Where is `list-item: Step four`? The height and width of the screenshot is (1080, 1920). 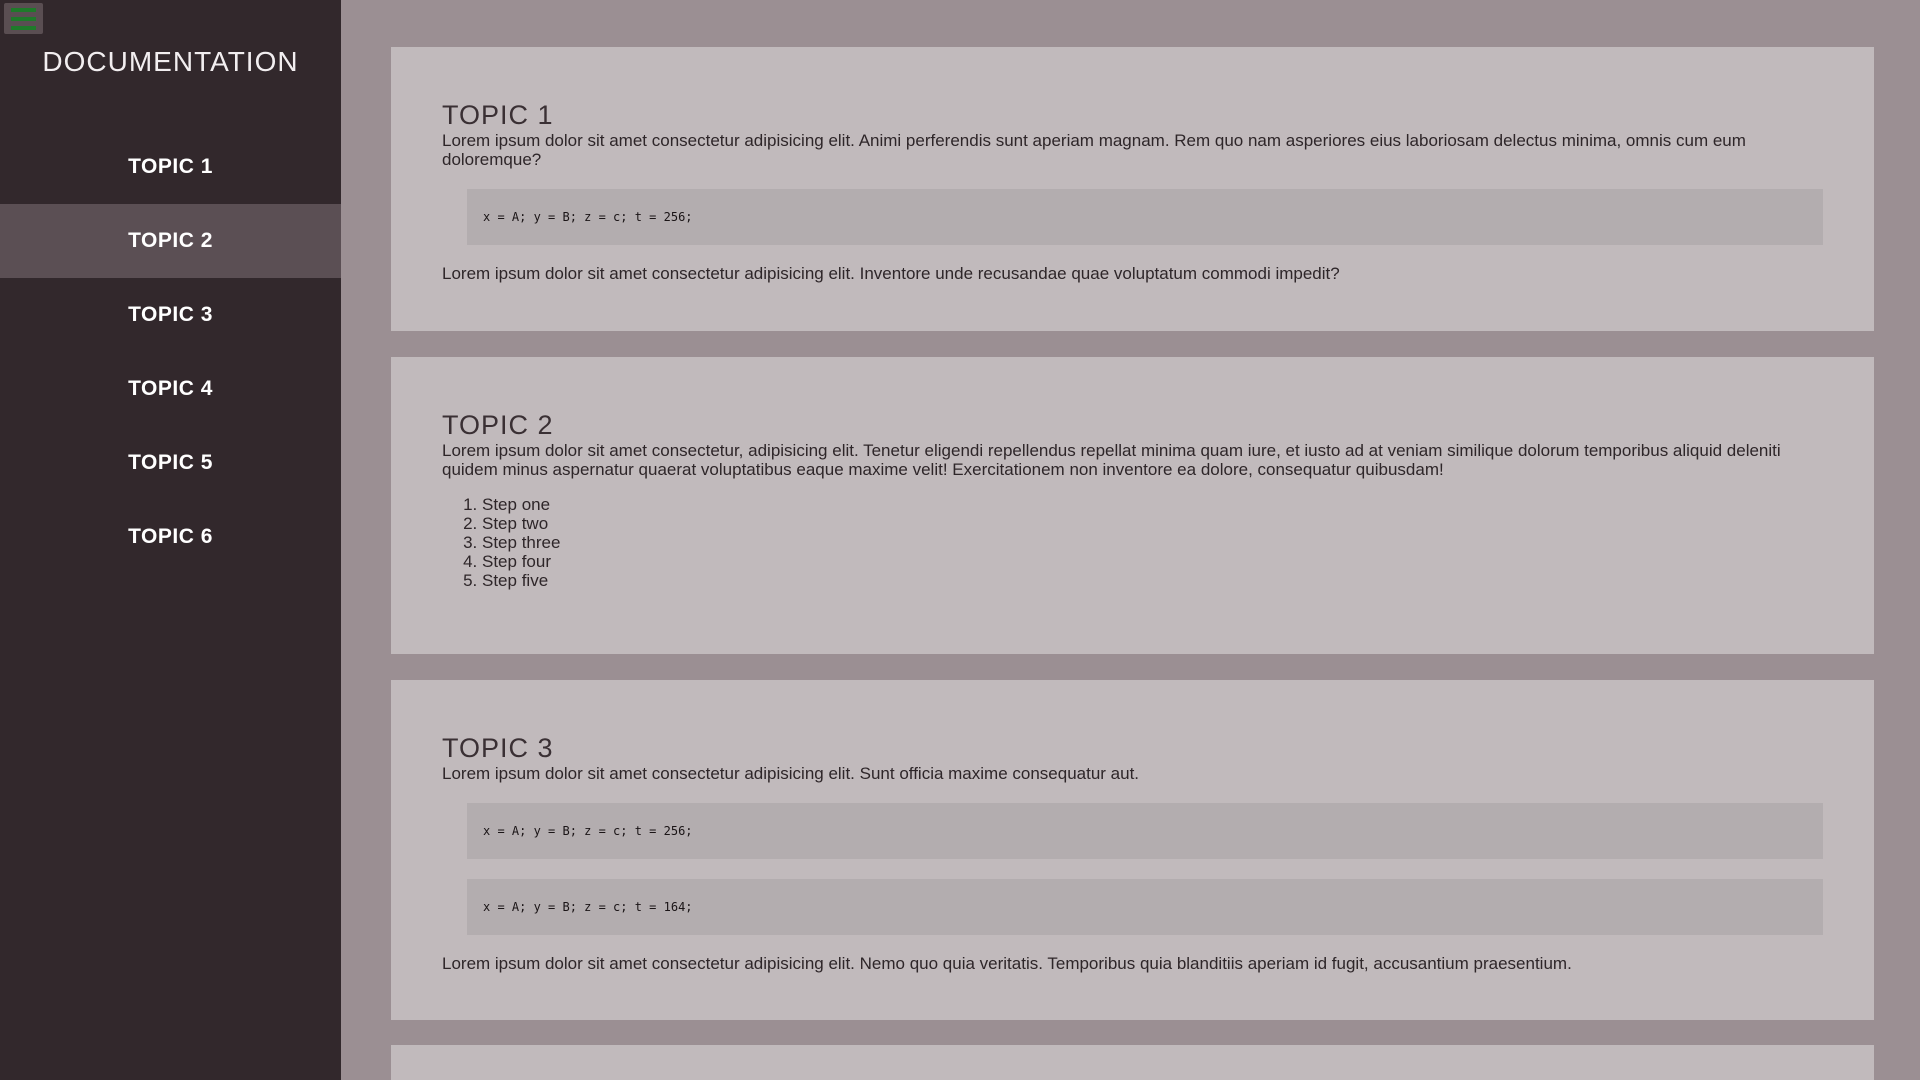
list-item: Step four is located at coordinates (1152, 561).